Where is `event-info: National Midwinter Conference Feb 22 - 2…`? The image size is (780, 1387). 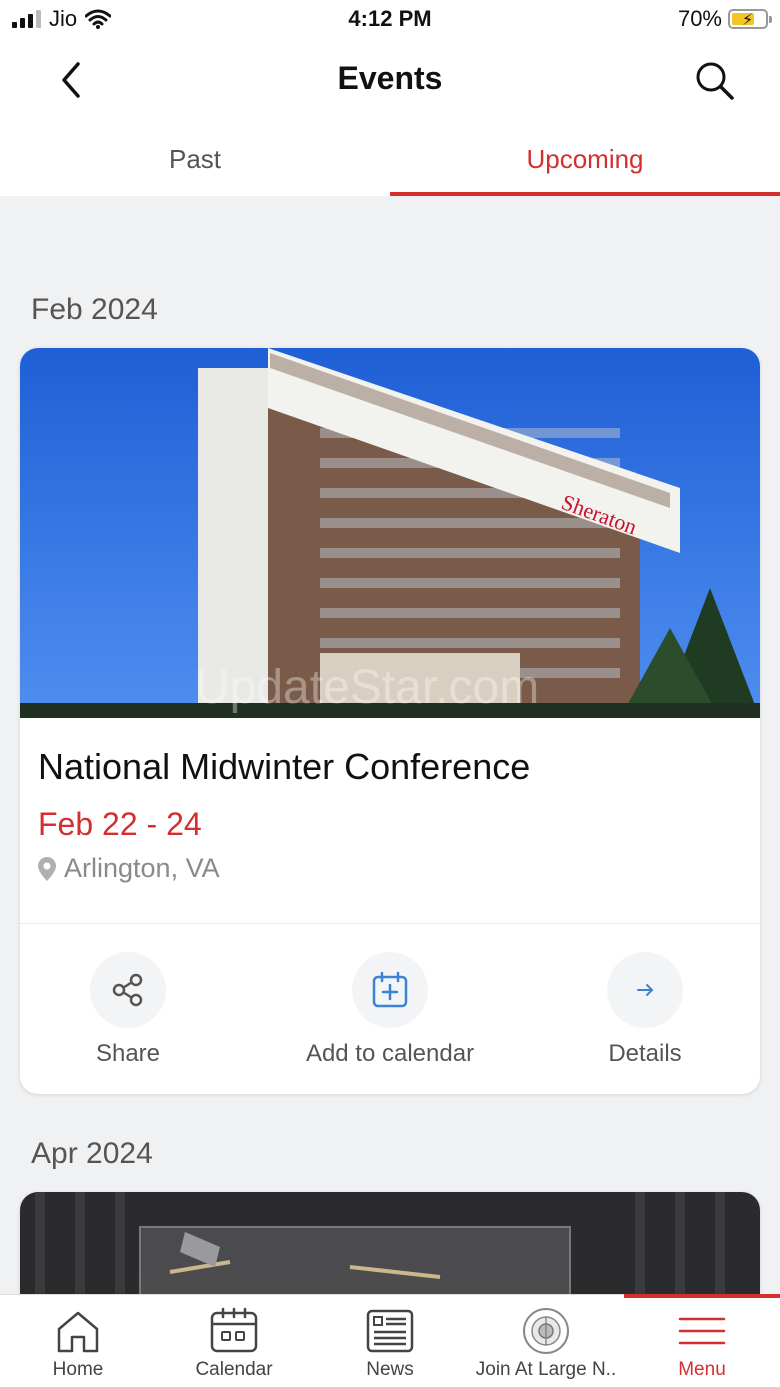
event-info: National Midwinter Conference Feb 22 - 2… is located at coordinates (390, 821).